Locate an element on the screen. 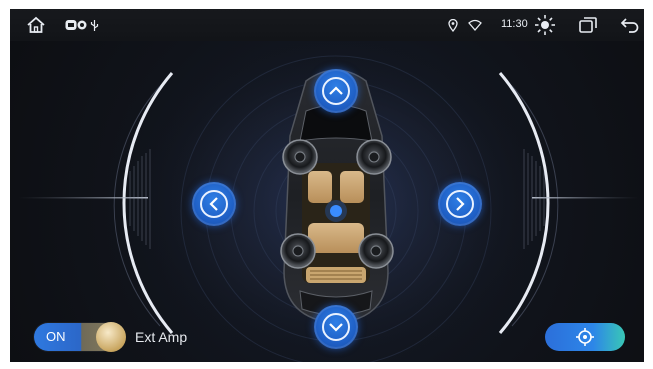 The image size is (653, 369). chevron-left-icon is located at coordinates (213, 204).